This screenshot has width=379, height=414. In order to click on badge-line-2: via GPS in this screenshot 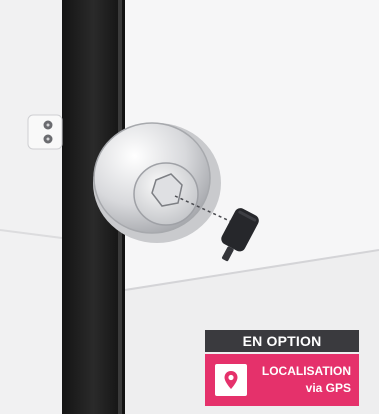, I will do `click(328, 388)`.